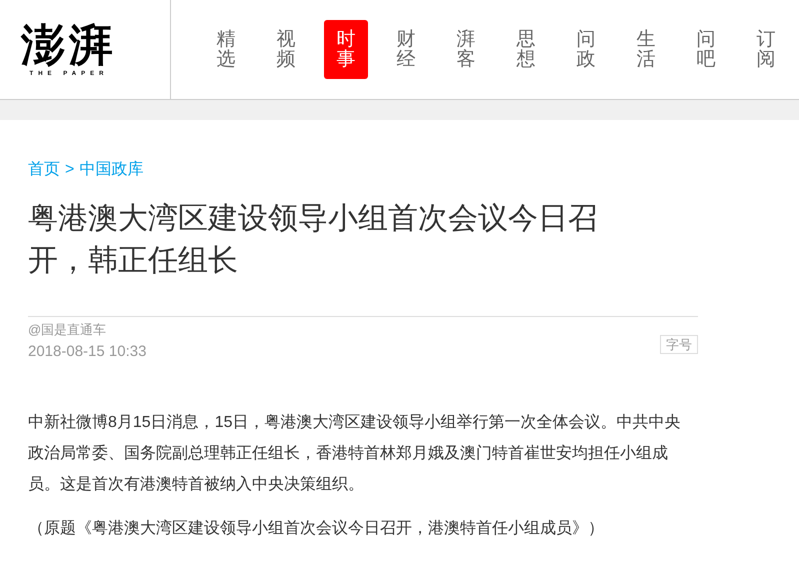 This screenshot has width=799, height=566. What do you see at coordinates (313, 240) in the screenshot?
I see `article-title: 粤港澳大湾区建设领导小组首次会议今日召开，韩正任组长` at bounding box center [313, 240].